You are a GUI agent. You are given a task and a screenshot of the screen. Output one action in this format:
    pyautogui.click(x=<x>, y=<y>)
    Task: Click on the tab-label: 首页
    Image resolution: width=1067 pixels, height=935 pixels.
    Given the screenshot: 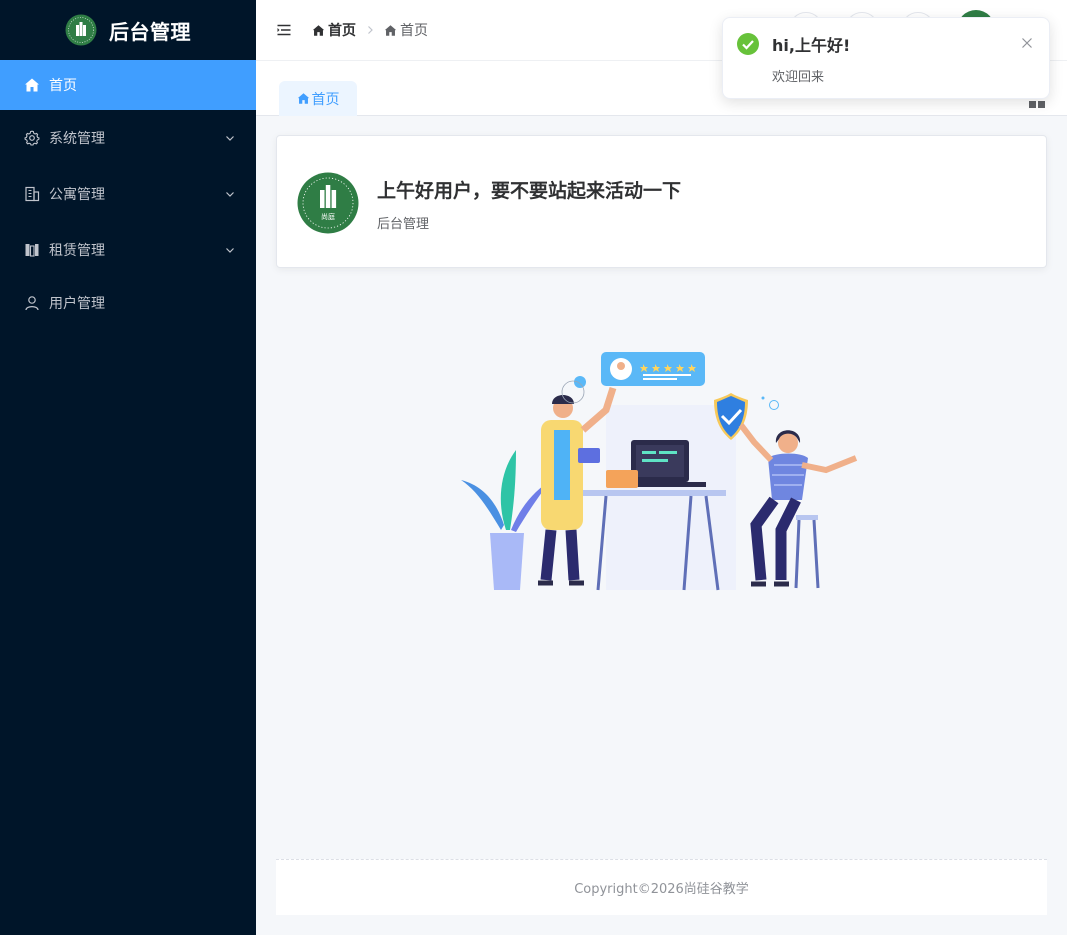 What is the action you would take?
    pyautogui.click(x=325, y=99)
    